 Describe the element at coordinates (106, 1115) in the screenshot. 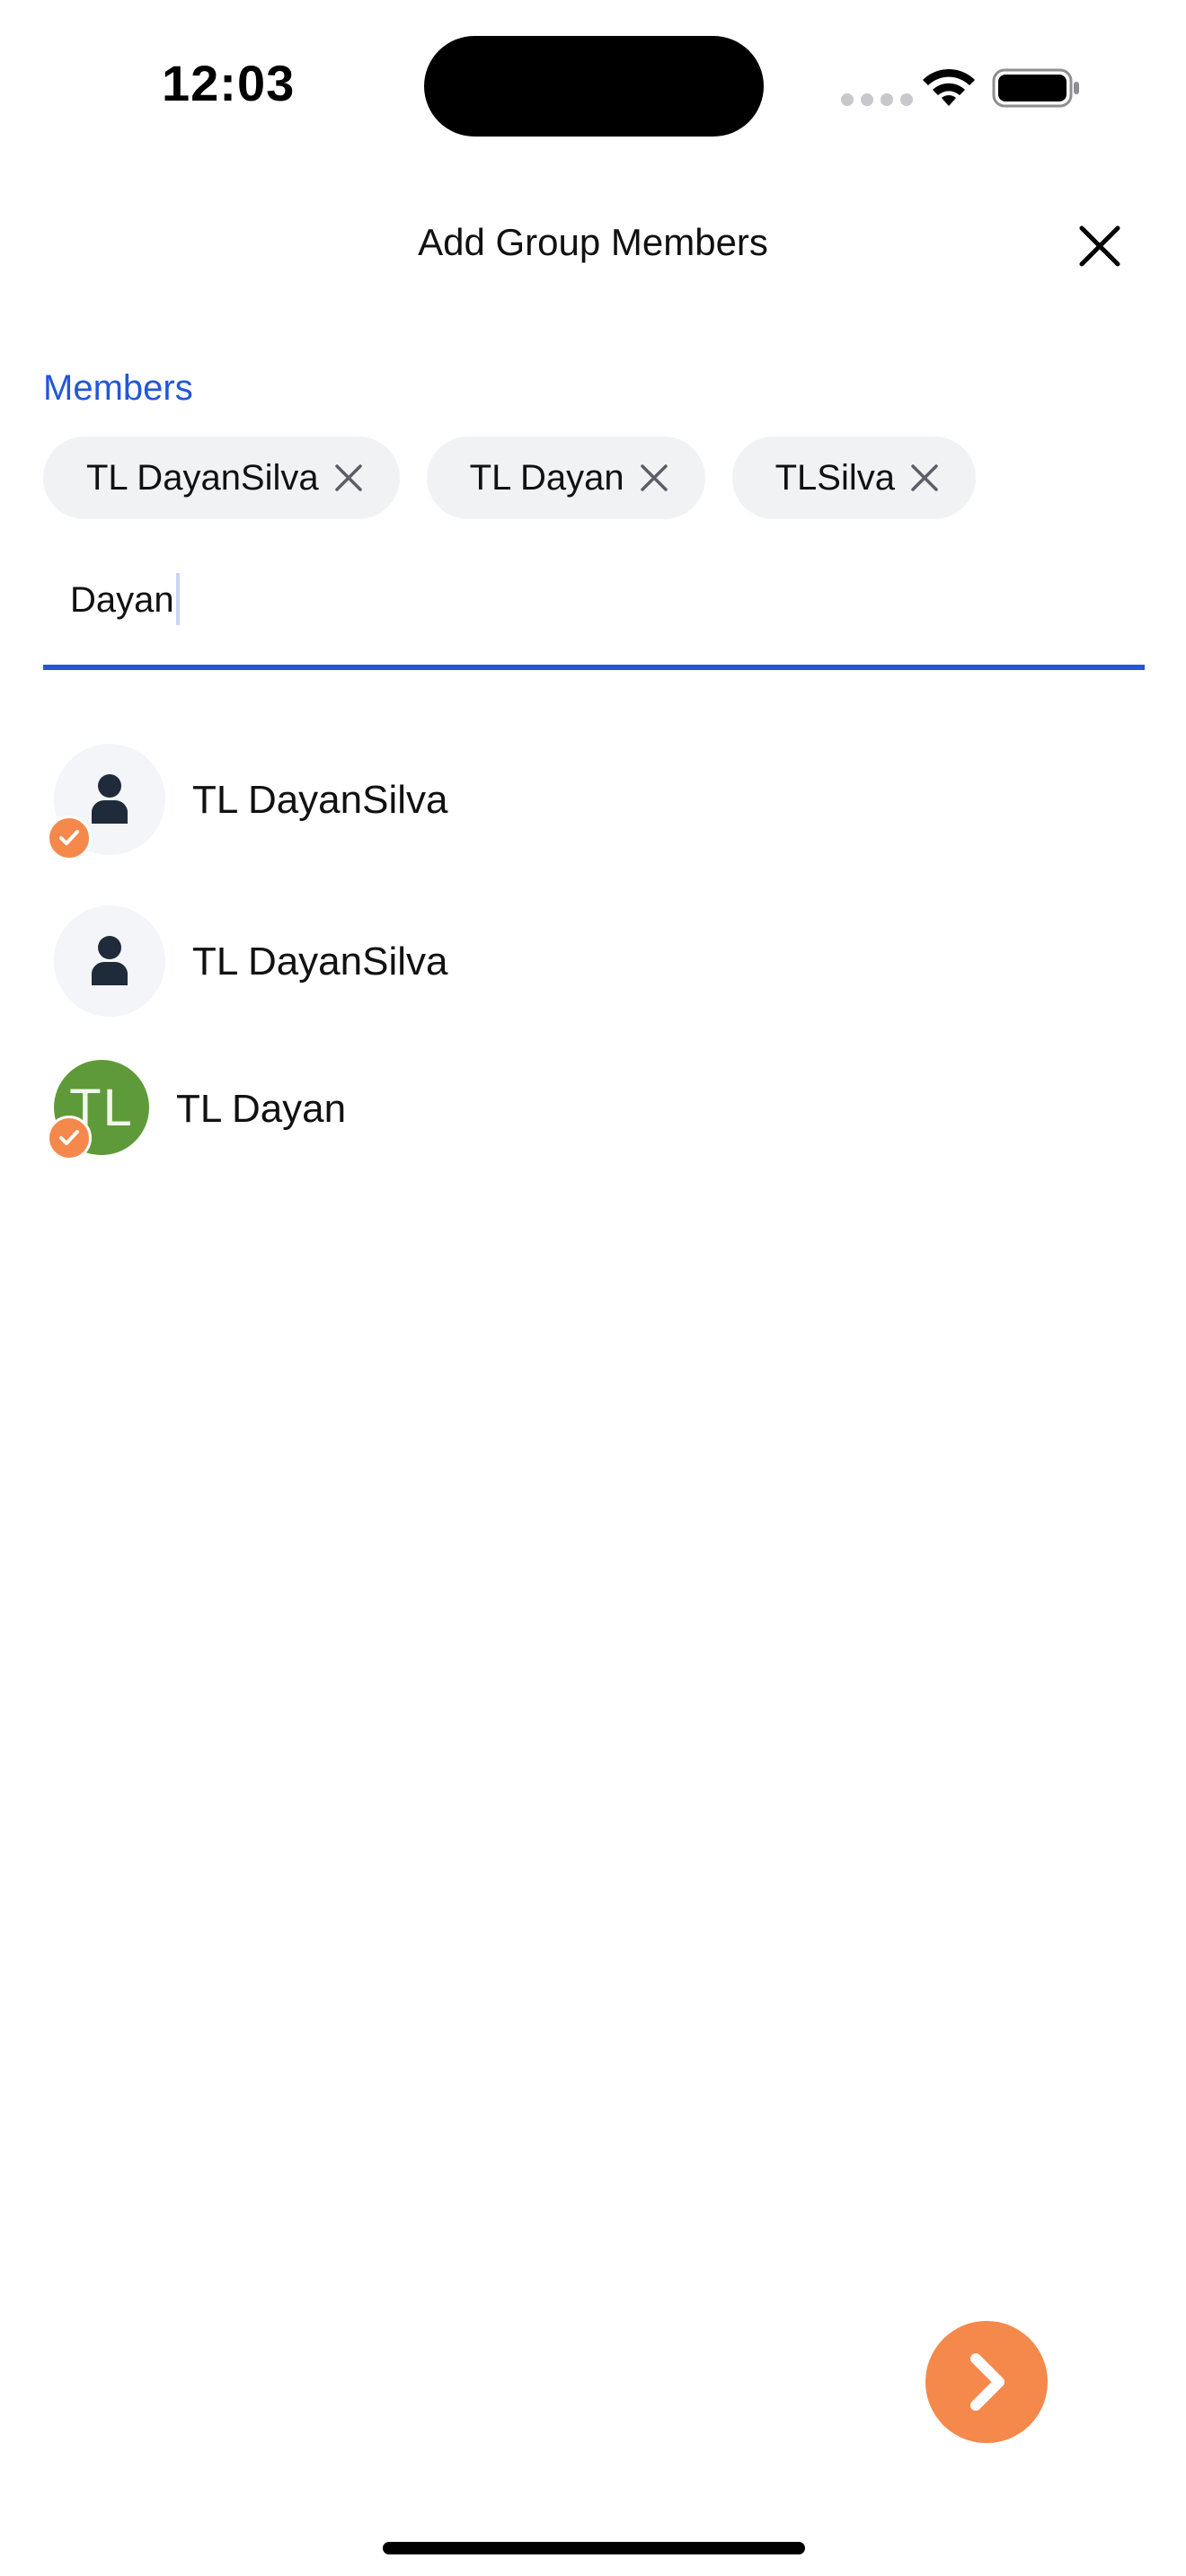

I see `avatar: TL` at that location.